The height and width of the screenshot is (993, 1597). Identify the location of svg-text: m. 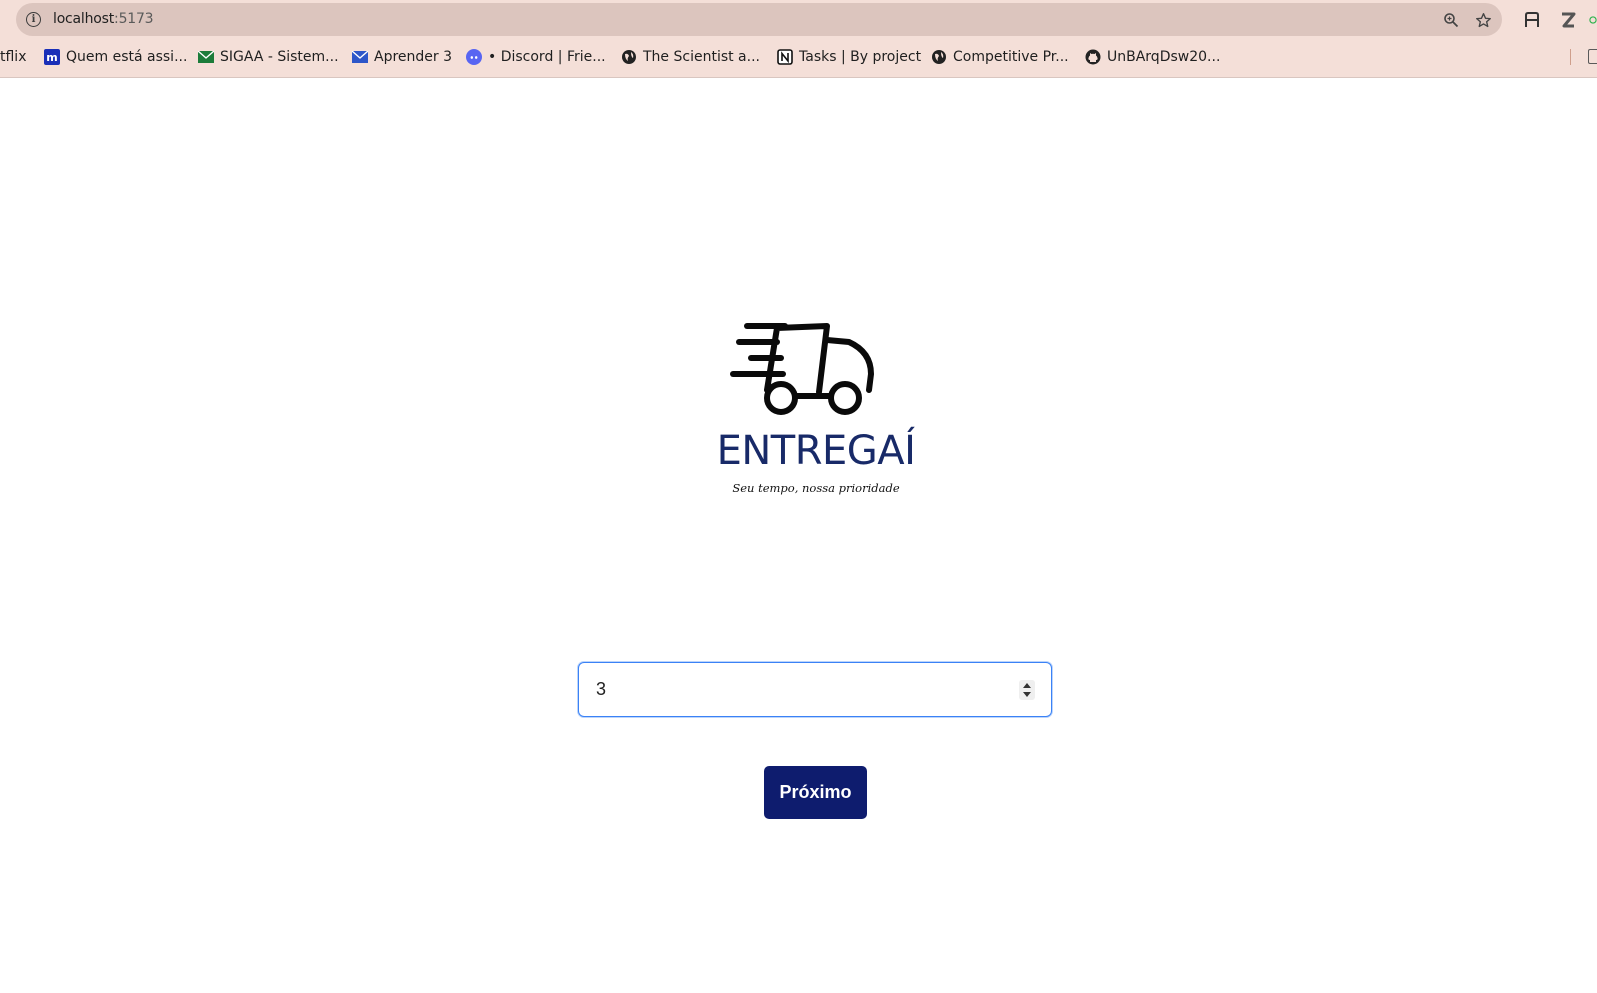
(51, 57).